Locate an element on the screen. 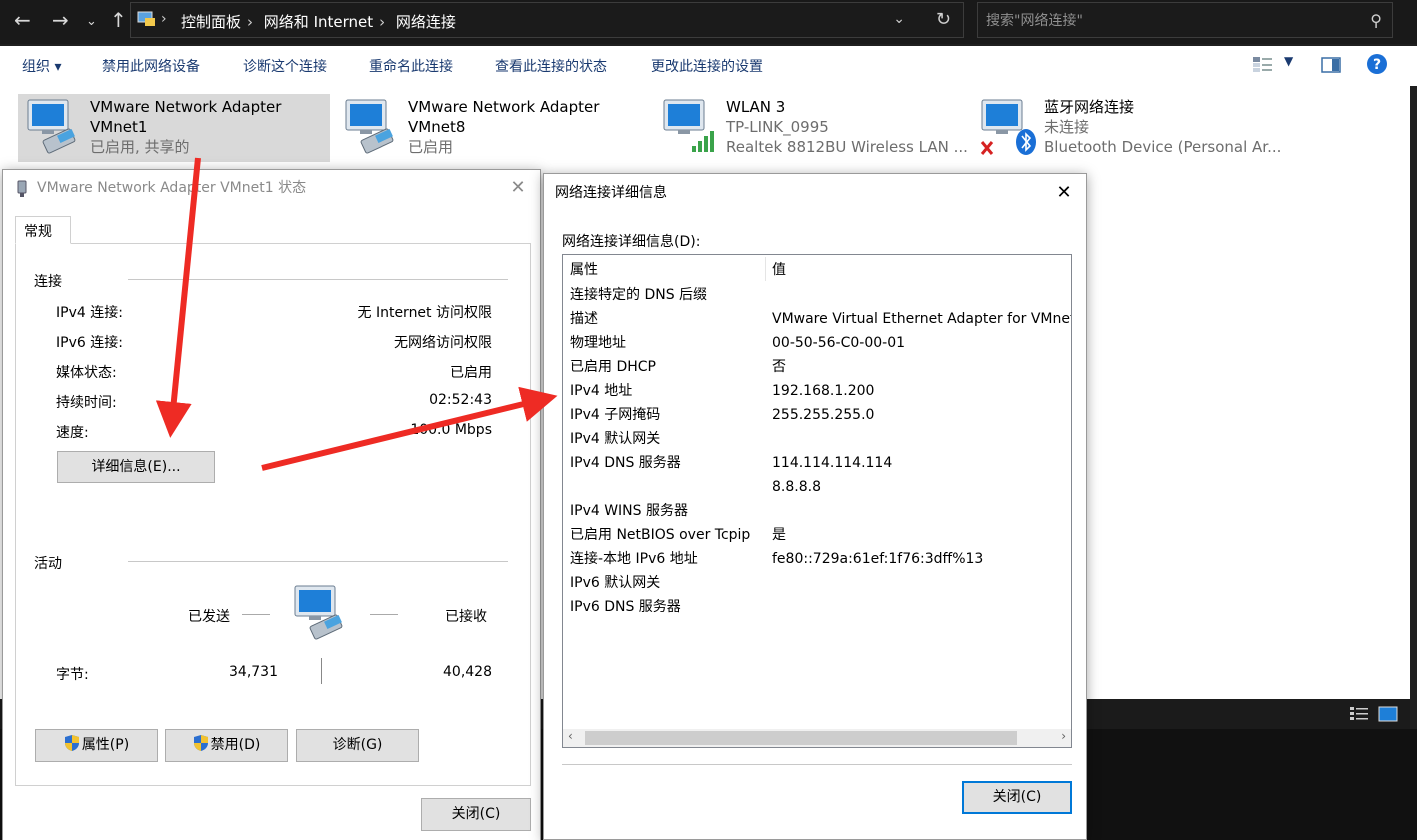 This screenshot has width=1417, height=840. property-value: 192.168.1.200 is located at coordinates (823, 391).